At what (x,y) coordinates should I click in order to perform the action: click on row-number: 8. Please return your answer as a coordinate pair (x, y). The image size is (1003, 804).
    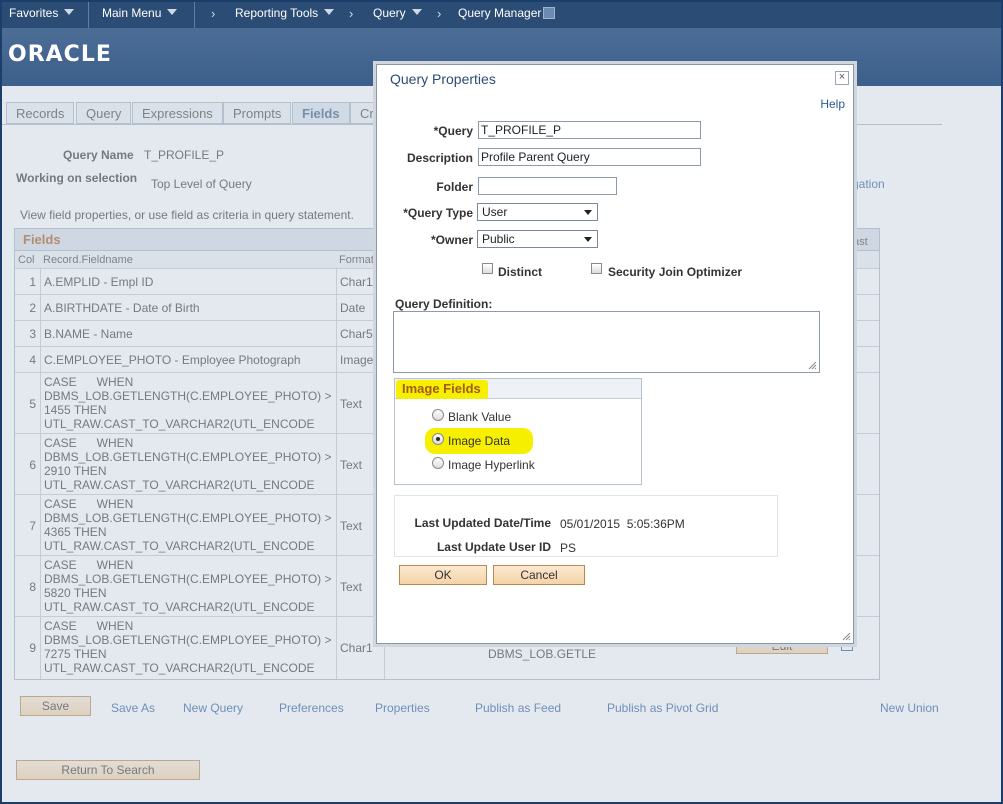
    Looking at the image, I should click on (32, 587).